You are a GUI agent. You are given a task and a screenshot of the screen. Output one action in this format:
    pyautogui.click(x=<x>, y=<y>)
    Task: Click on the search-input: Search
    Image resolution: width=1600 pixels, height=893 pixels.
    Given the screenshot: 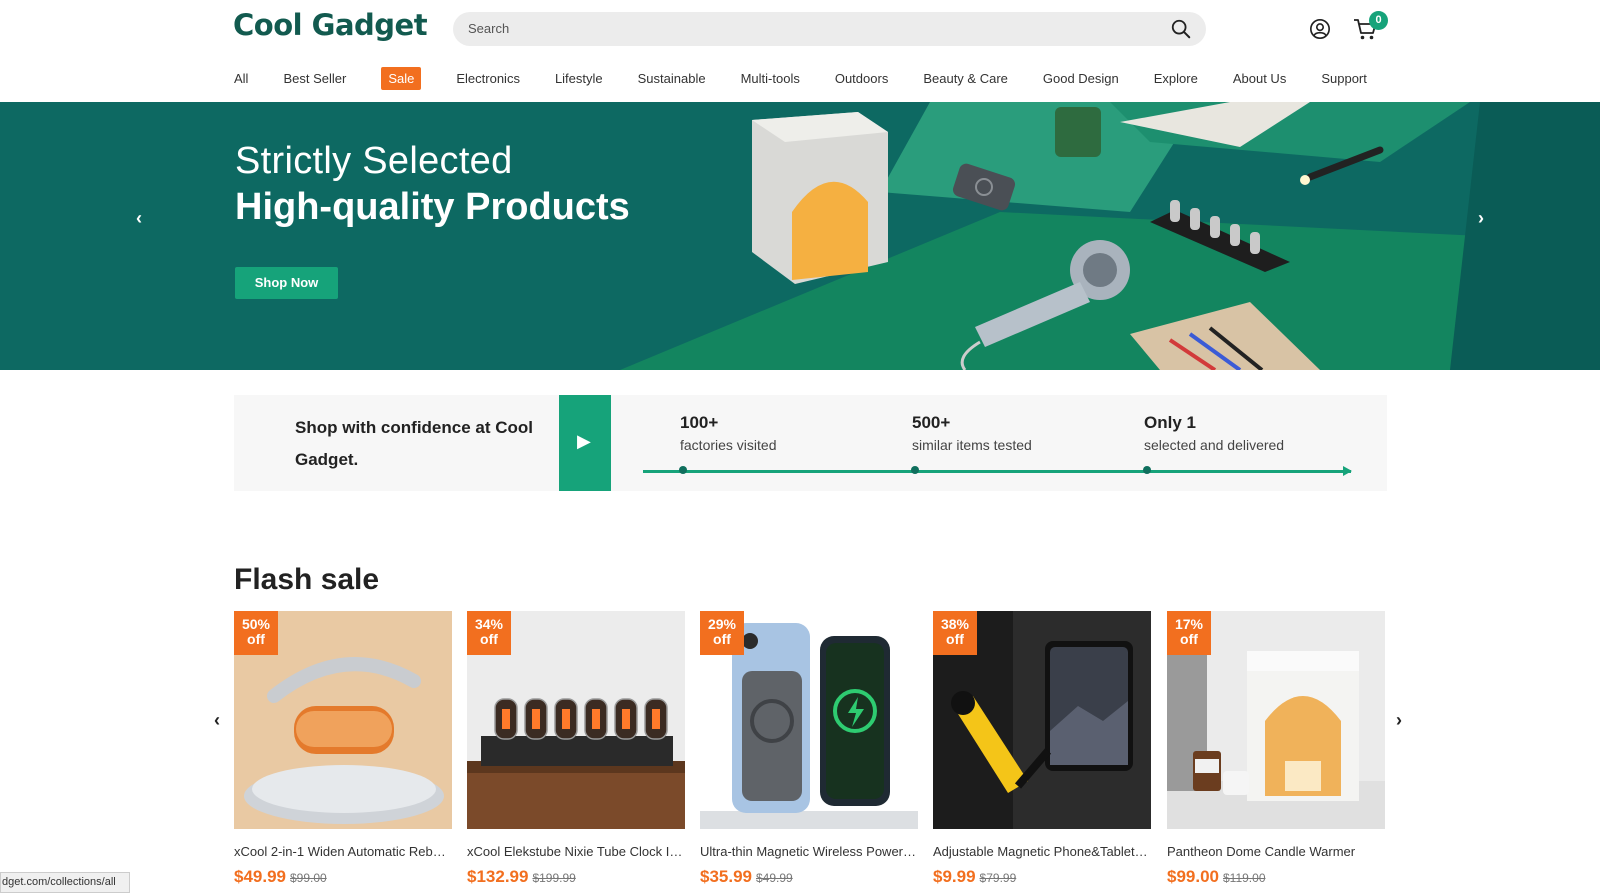 What is the action you would take?
    pyautogui.click(x=829, y=29)
    